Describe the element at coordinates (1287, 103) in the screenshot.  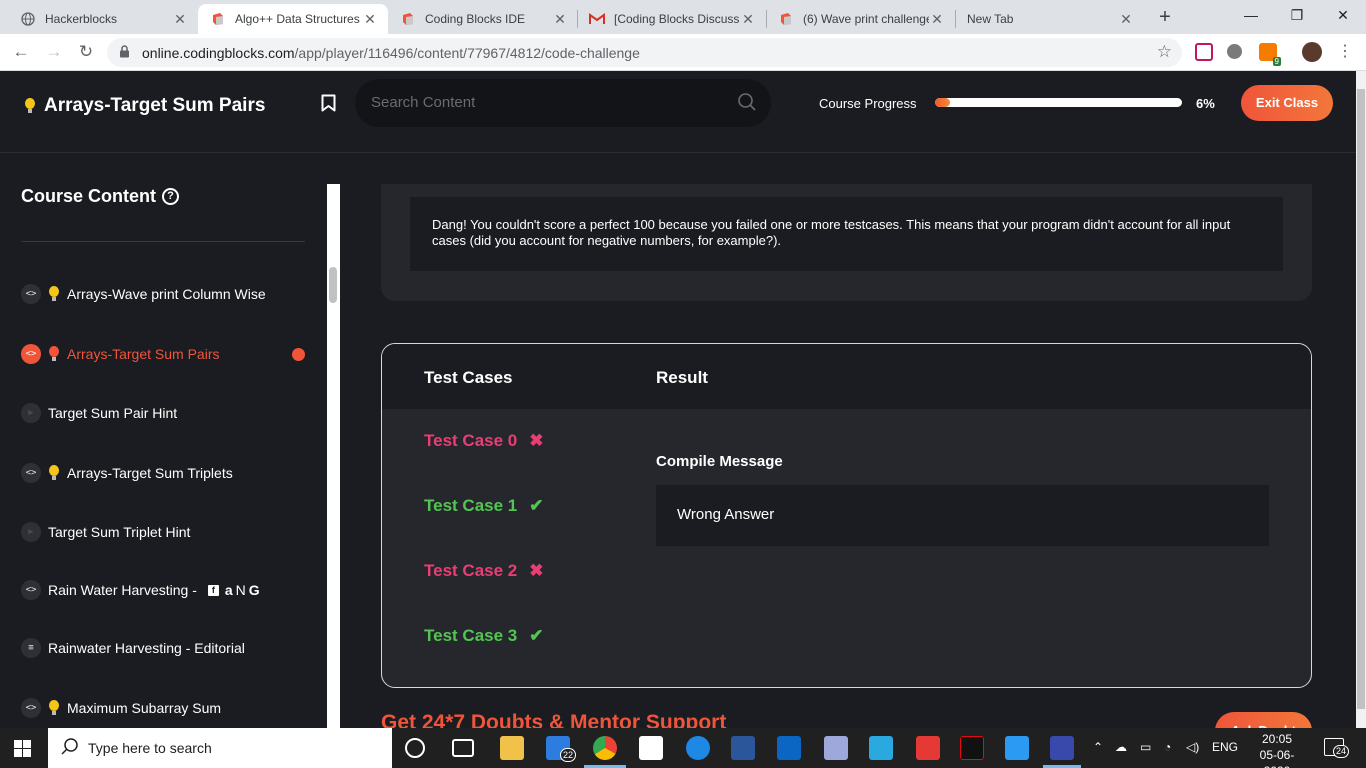
I see `exit-class-button: Exit Class` at that location.